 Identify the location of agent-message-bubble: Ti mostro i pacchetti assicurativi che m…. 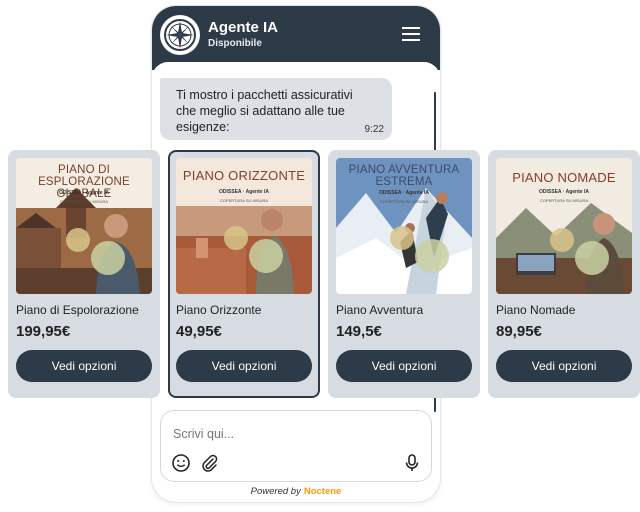
(276, 109).